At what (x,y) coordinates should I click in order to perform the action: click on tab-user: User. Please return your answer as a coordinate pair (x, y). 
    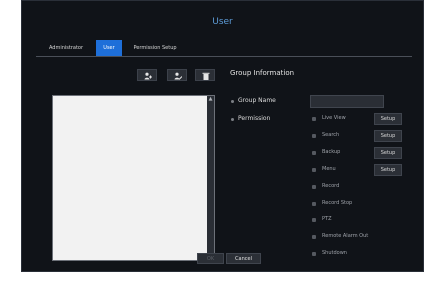
    Looking at the image, I should click on (109, 48).